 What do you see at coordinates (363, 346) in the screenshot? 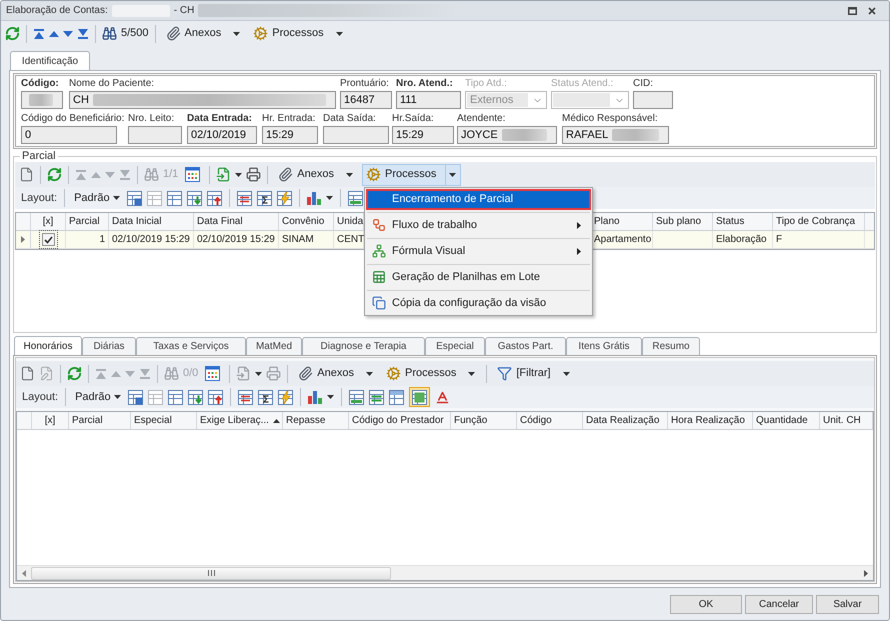
I see `tab: Diagnose e Terapia` at bounding box center [363, 346].